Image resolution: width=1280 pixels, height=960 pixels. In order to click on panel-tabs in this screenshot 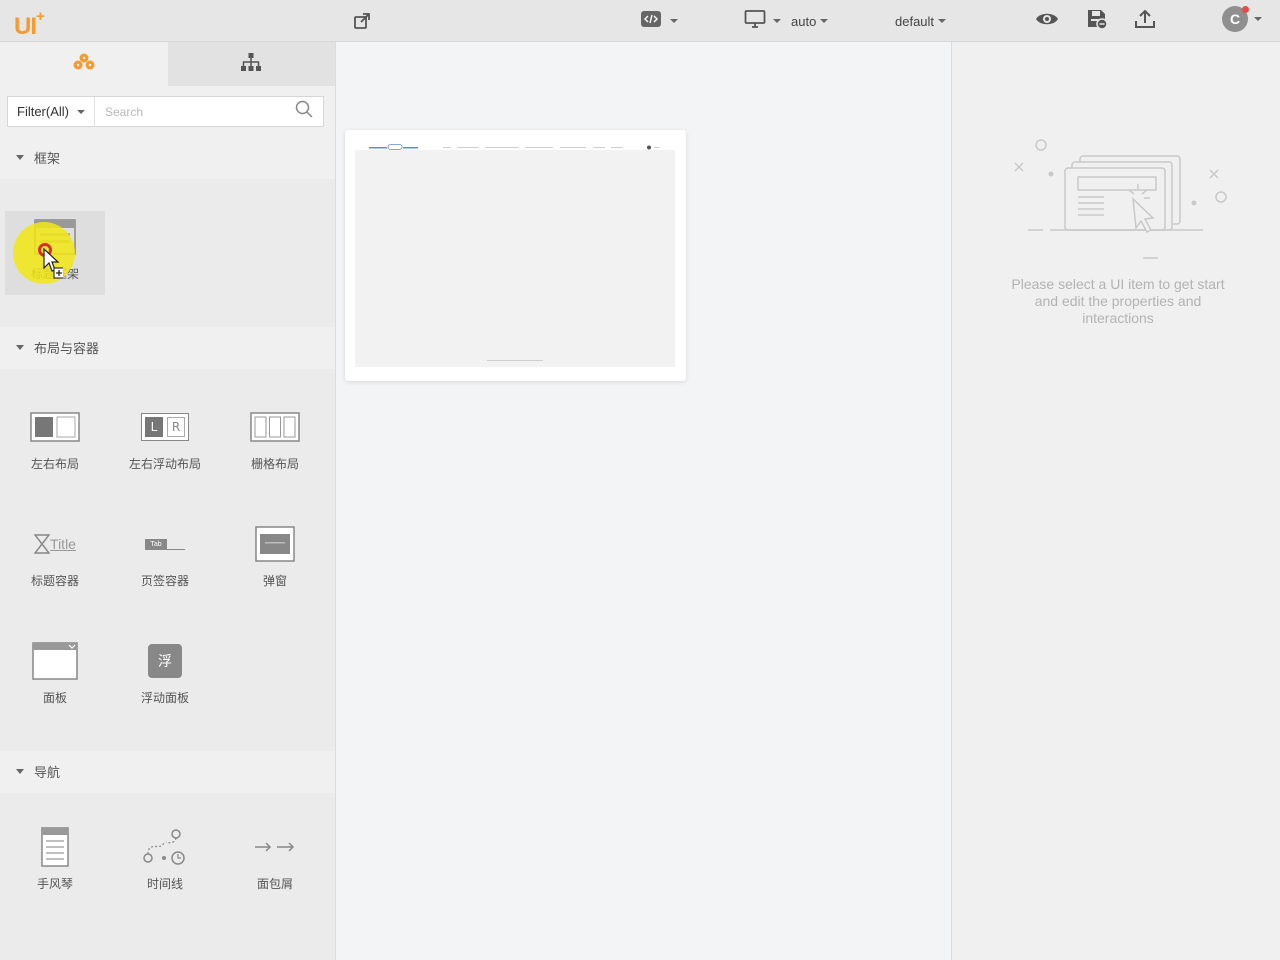, I will do `click(167, 64)`.